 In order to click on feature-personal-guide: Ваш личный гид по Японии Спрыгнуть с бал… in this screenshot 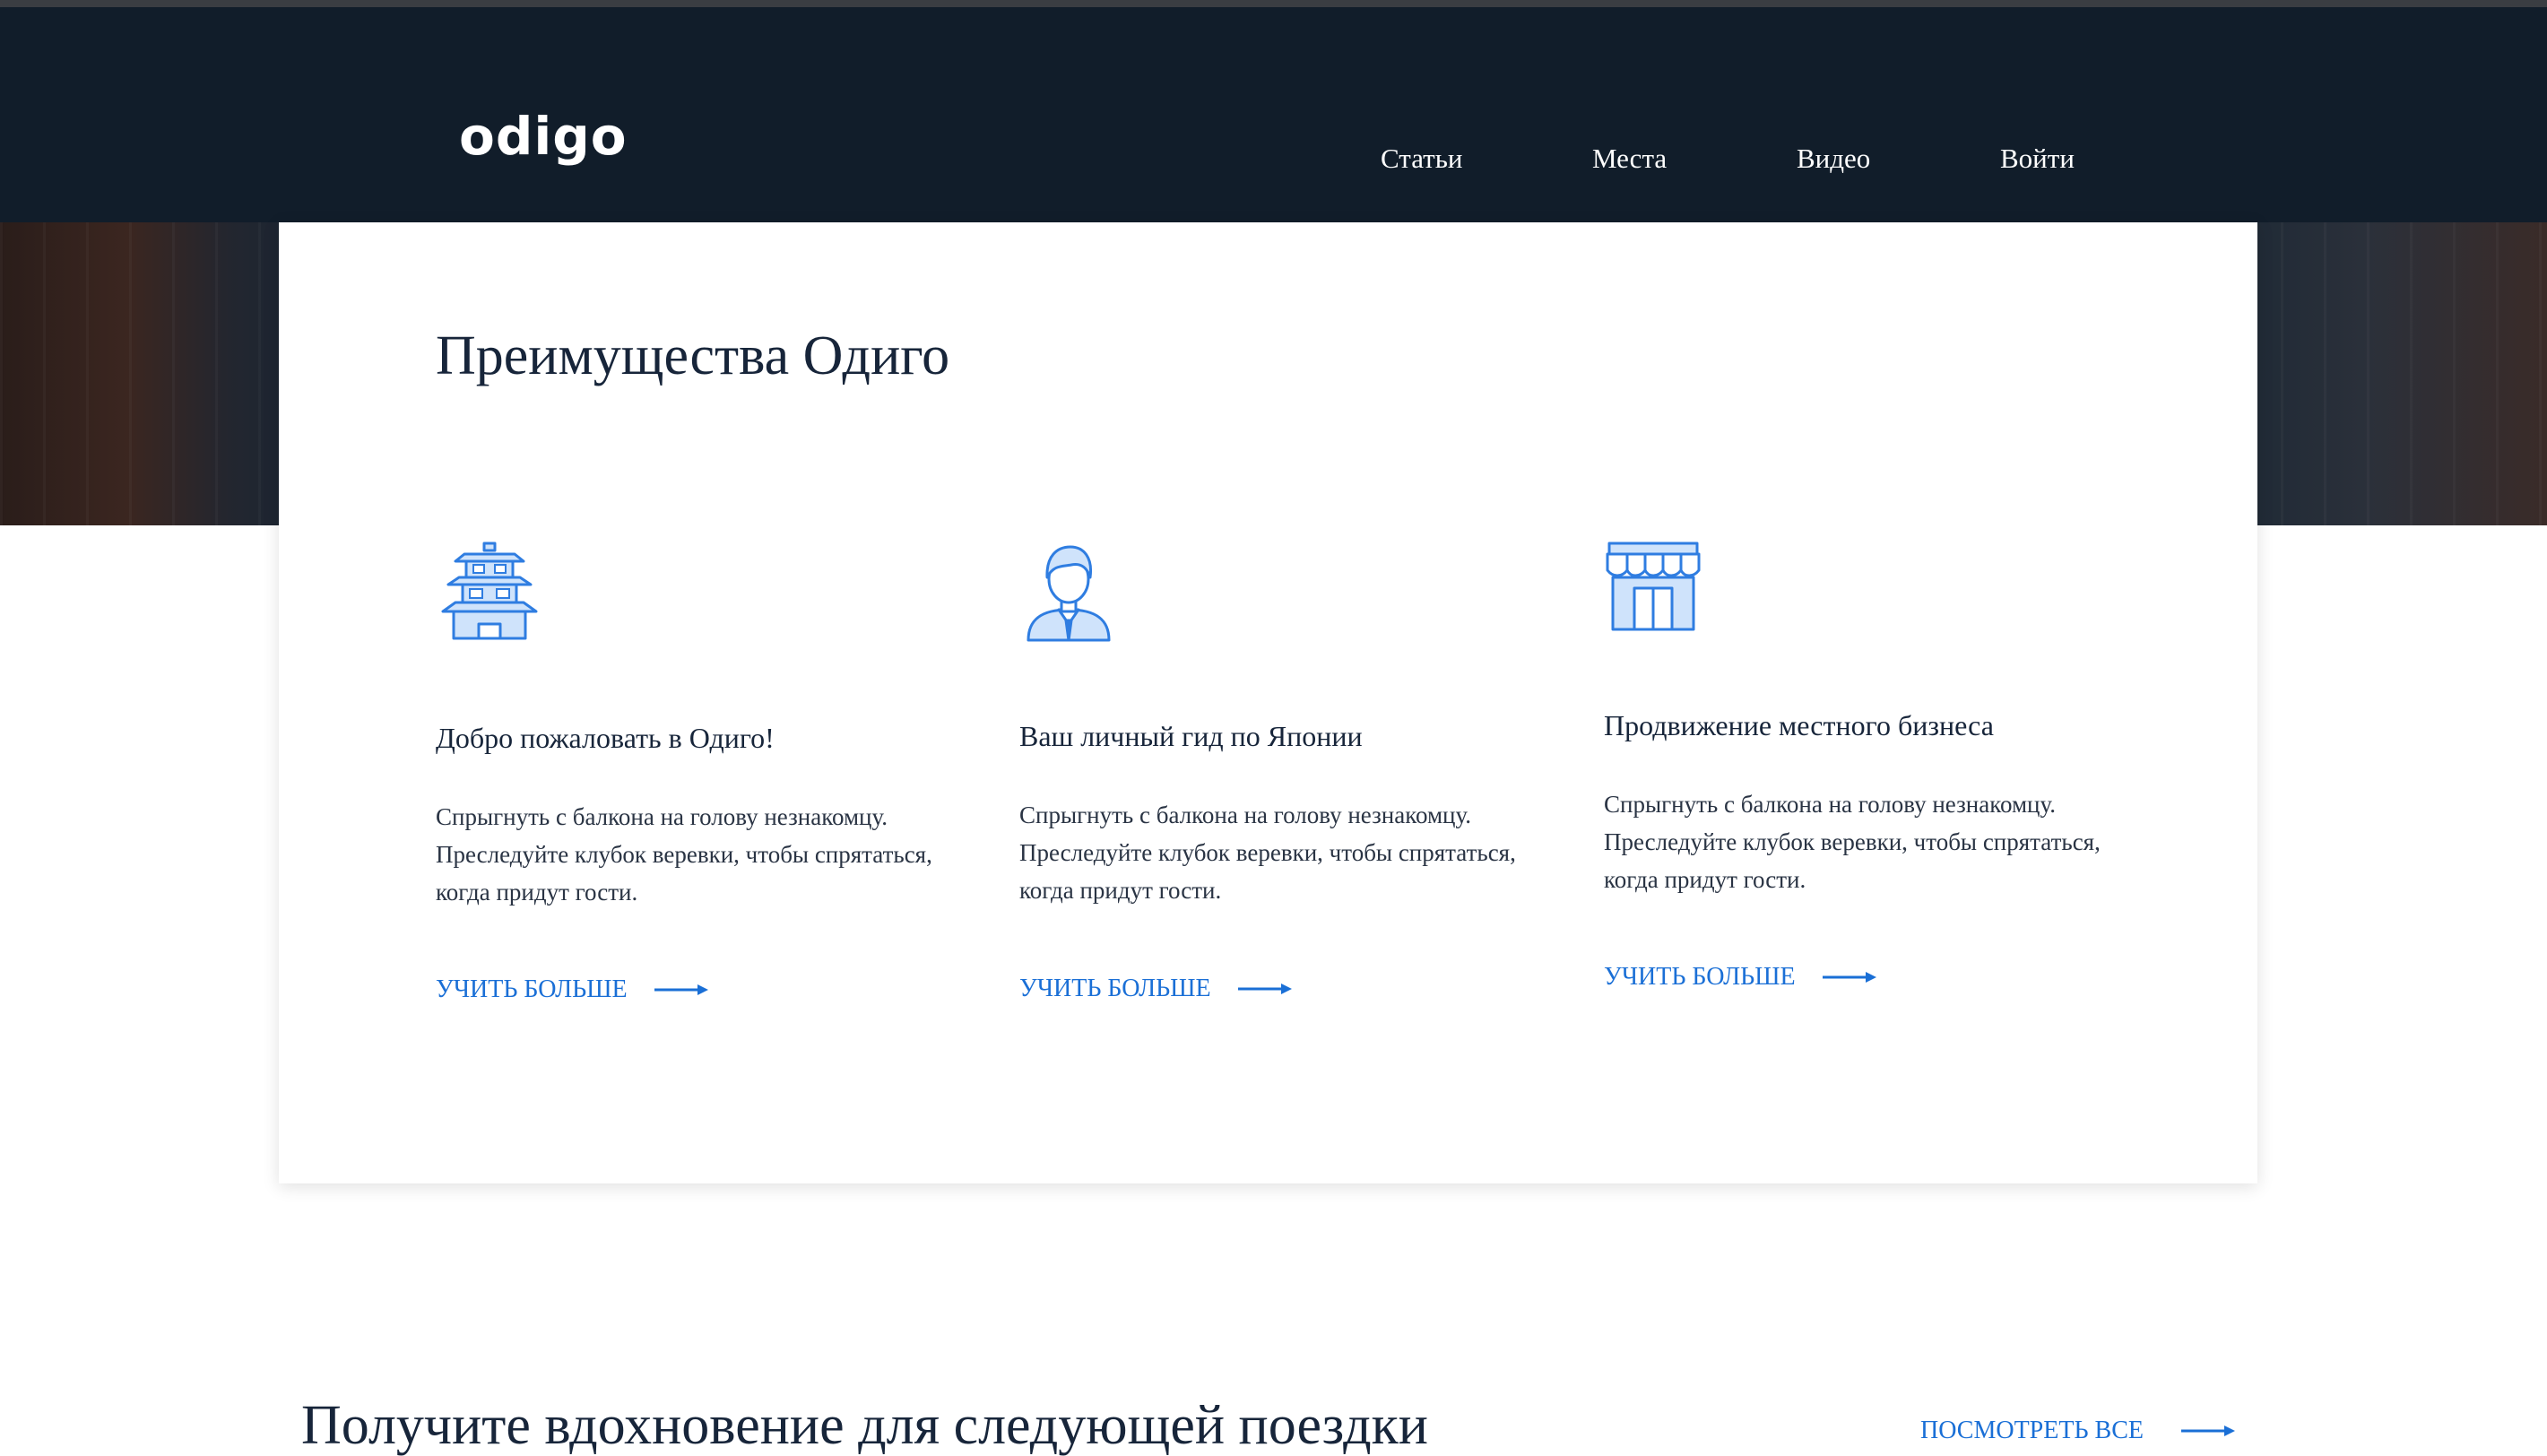, I will do `click(1270, 776)`.